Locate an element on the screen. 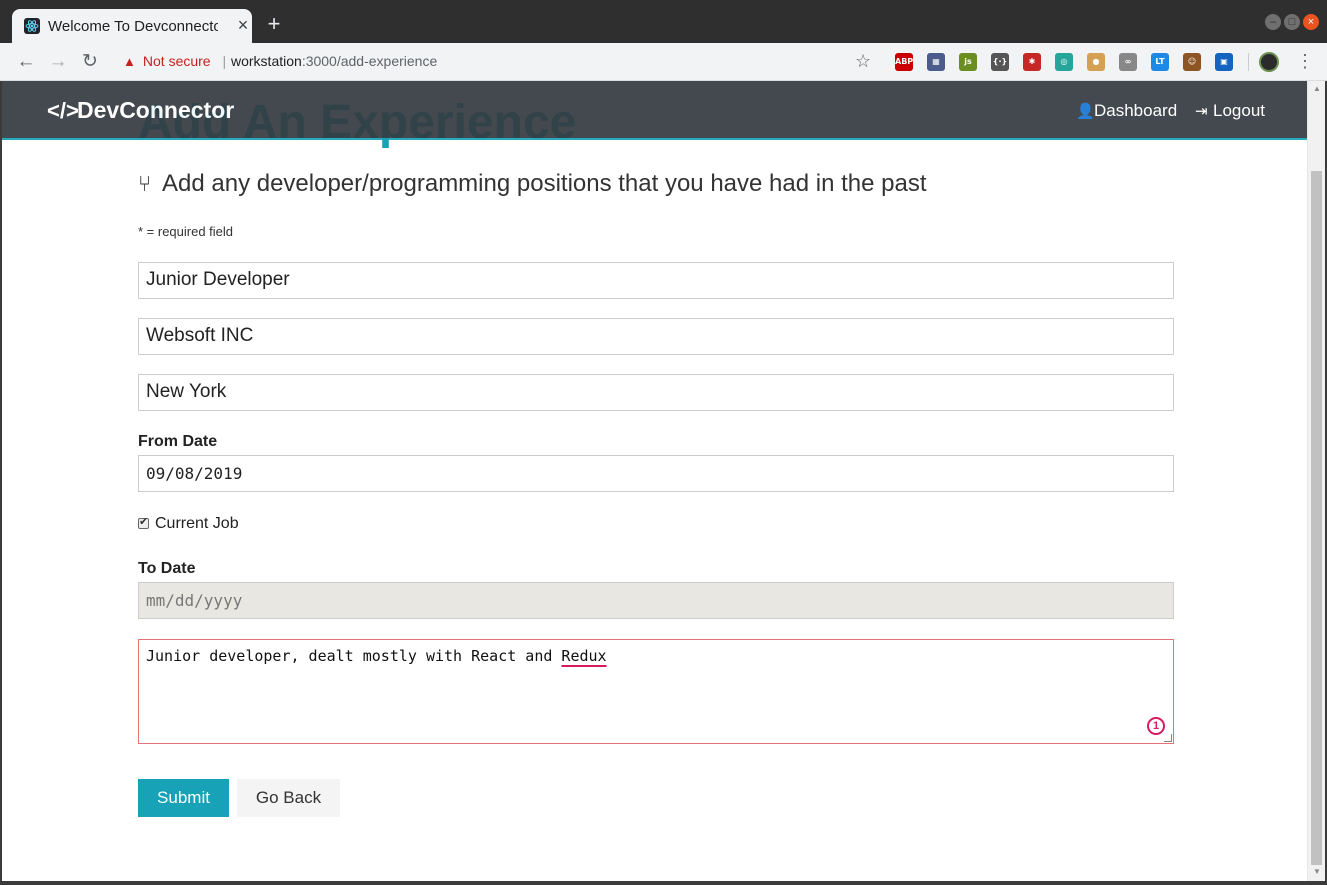 The height and width of the screenshot is (885, 1327). js-extension-icon: js is located at coordinates (968, 62).